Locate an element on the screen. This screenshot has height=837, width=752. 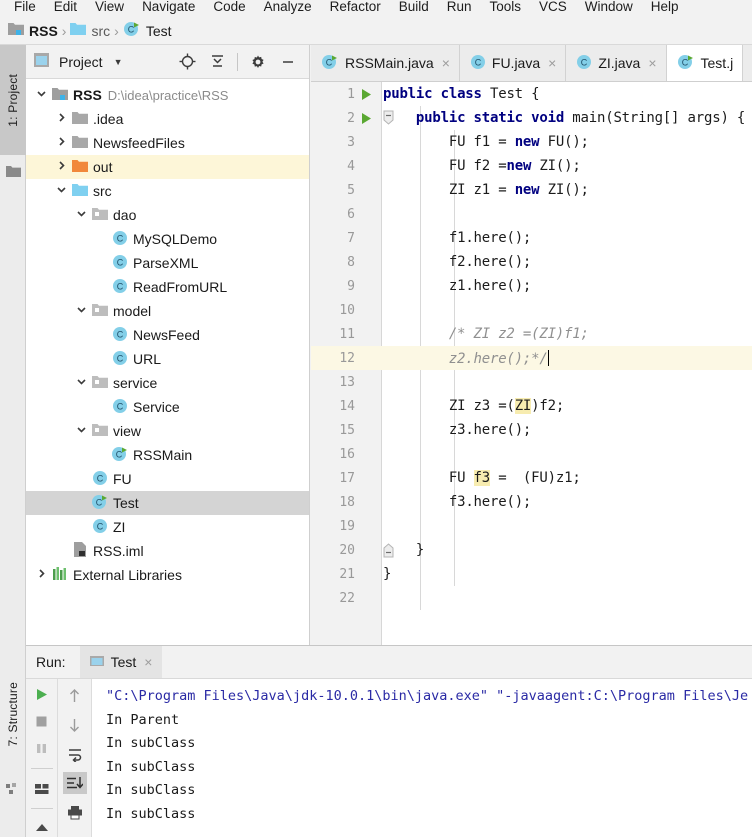
tree-node--idea: .idea is located at coordinates (167, 119).